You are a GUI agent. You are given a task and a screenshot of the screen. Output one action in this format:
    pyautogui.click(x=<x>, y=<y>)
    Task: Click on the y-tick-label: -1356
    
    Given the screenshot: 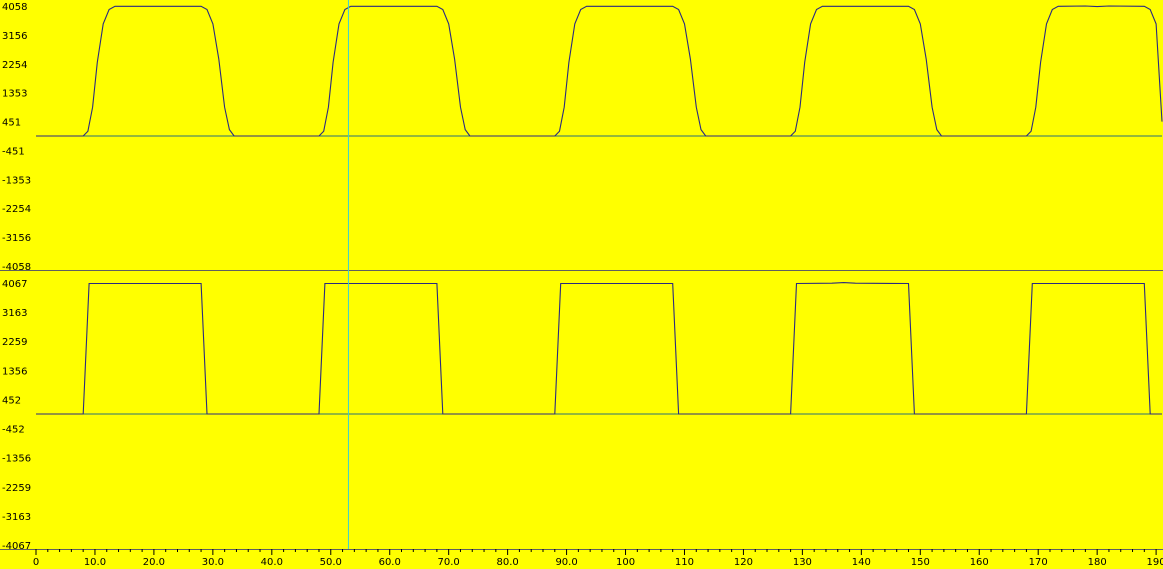 What is the action you would take?
    pyautogui.click(x=16, y=459)
    